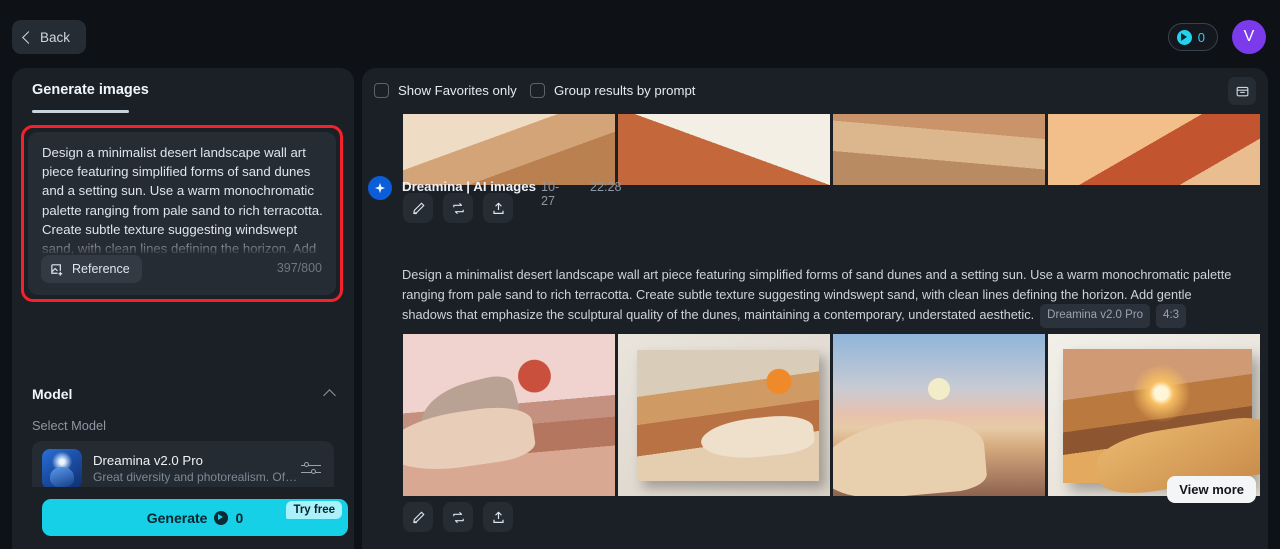 The height and width of the screenshot is (549, 1280). What do you see at coordinates (299, 268) in the screenshot?
I see `prompt-char-counter: 397/800` at bounding box center [299, 268].